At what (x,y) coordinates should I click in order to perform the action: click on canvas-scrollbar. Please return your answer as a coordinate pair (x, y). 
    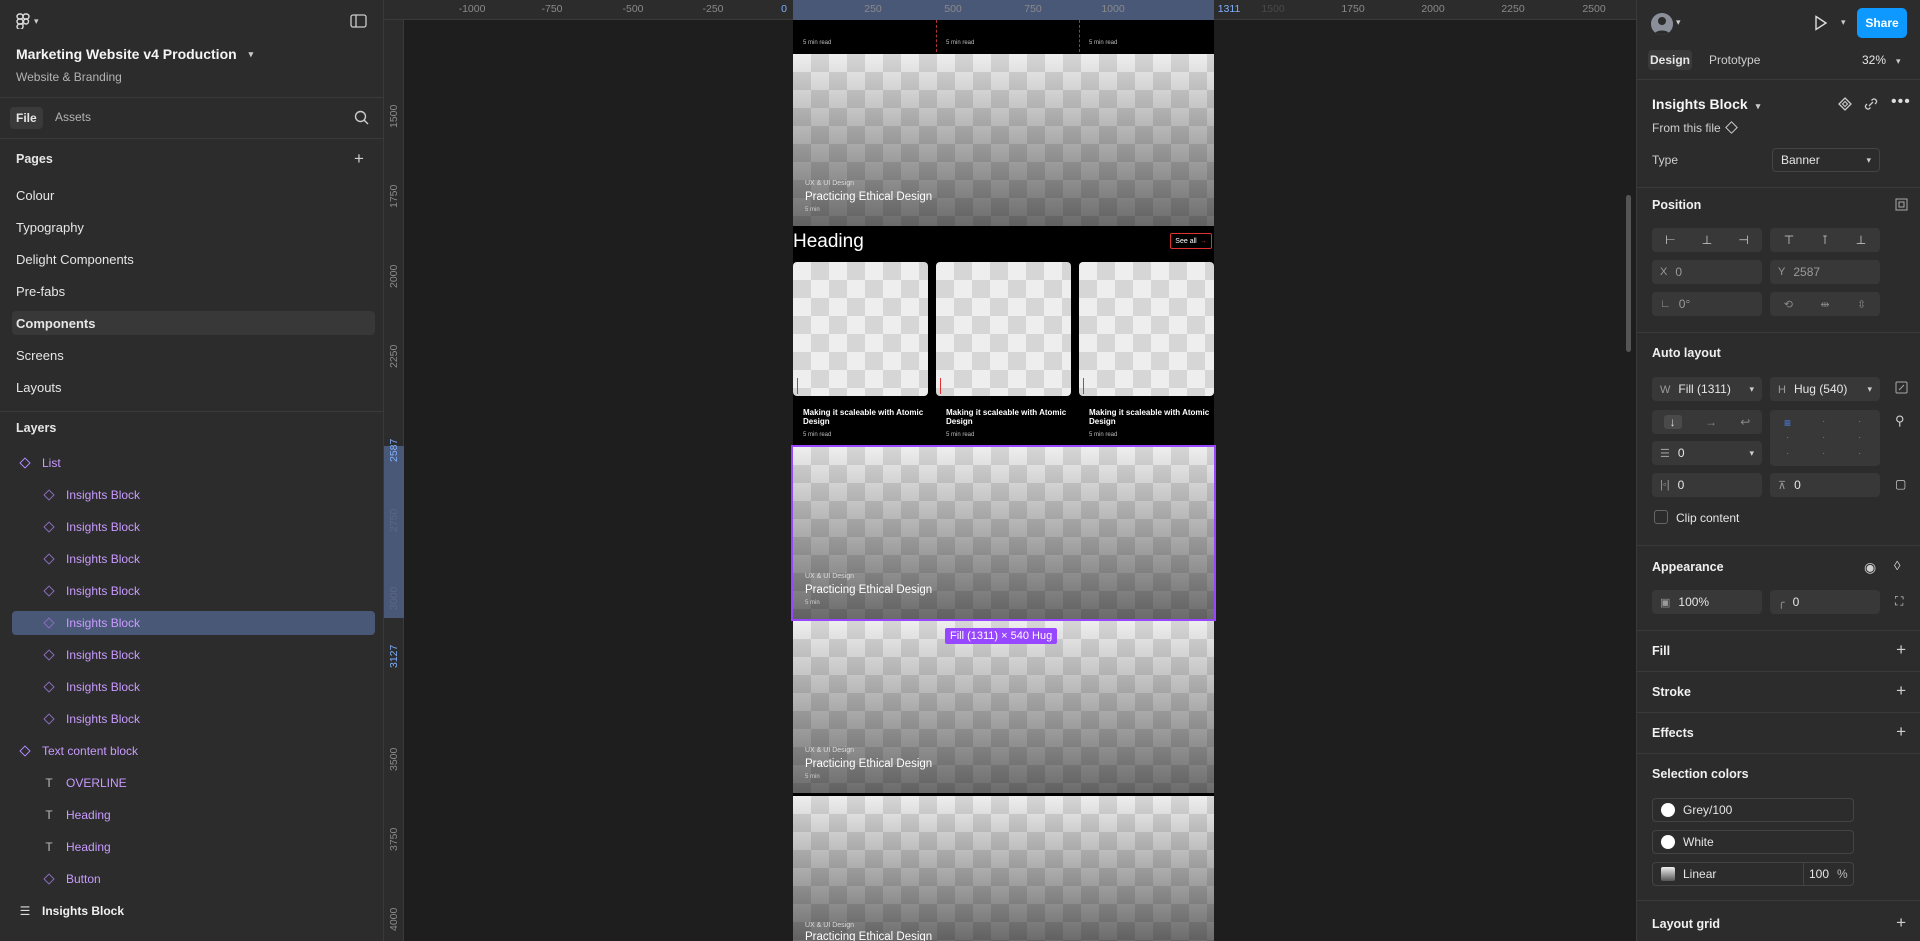
    Looking at the image, I should click on (1628, 273).